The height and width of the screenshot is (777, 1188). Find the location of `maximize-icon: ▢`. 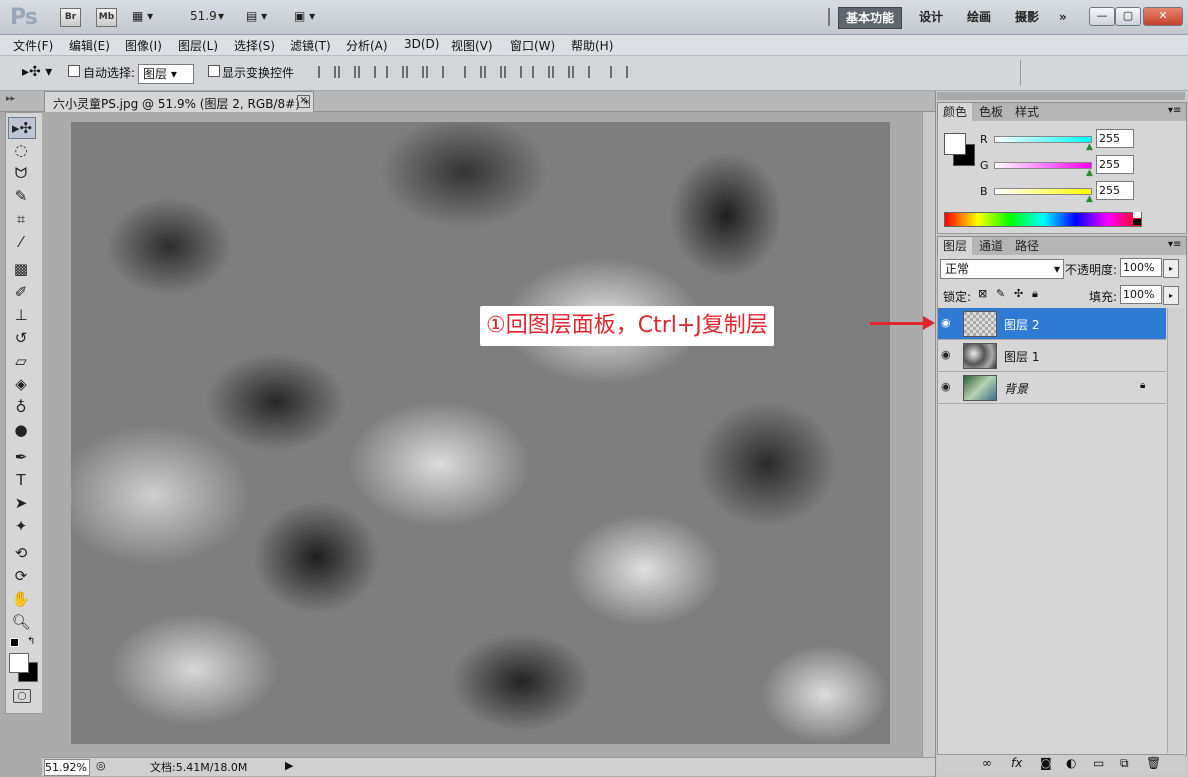

maximize-icon: ▢ is located at coordinates (1128, 16).